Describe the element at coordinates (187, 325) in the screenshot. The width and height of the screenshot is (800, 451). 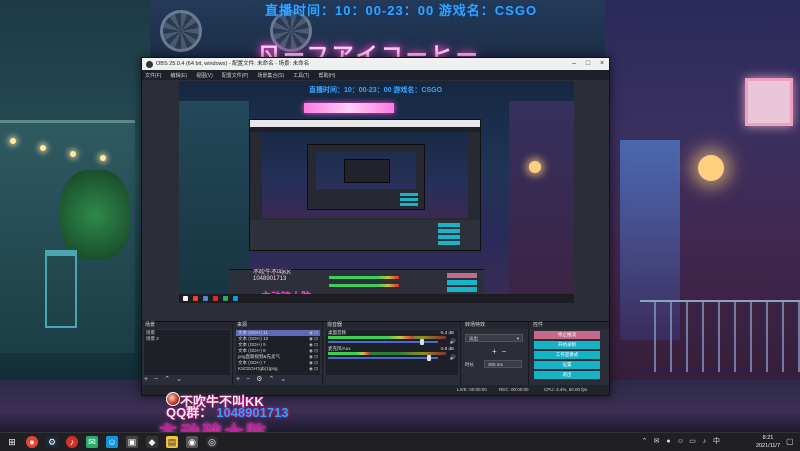
I see `scenes-dock-title: 场景` at that location.